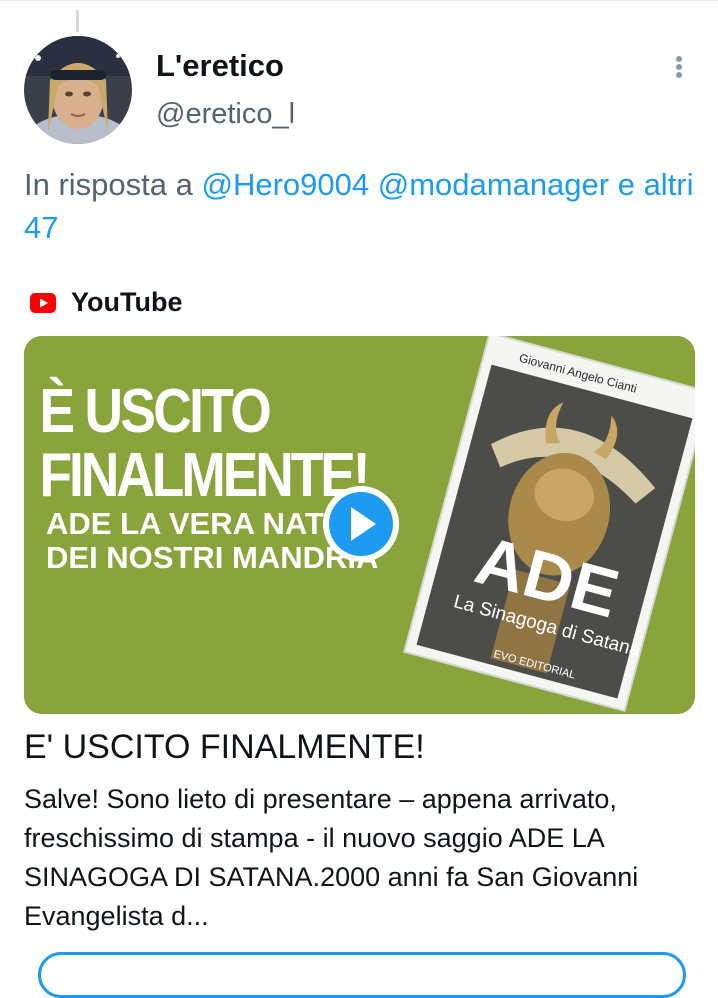 This screenshot has height=998, width=718. Describe the element at coordinates (43, 302) in the screenshot. I see `youtube-icon` at that location.